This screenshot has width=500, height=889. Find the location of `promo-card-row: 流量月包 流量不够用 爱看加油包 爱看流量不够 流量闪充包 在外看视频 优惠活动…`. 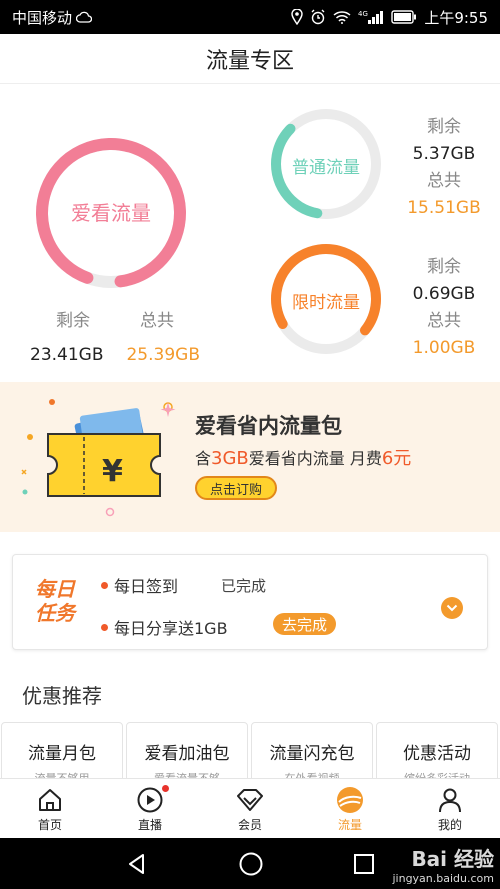

promo-card-row: 流量月包 流量不够用 爱看加油包 爱看流量不够 流量闪充包 在外看视频 优惠活动… is located at coordinates (250, 749).